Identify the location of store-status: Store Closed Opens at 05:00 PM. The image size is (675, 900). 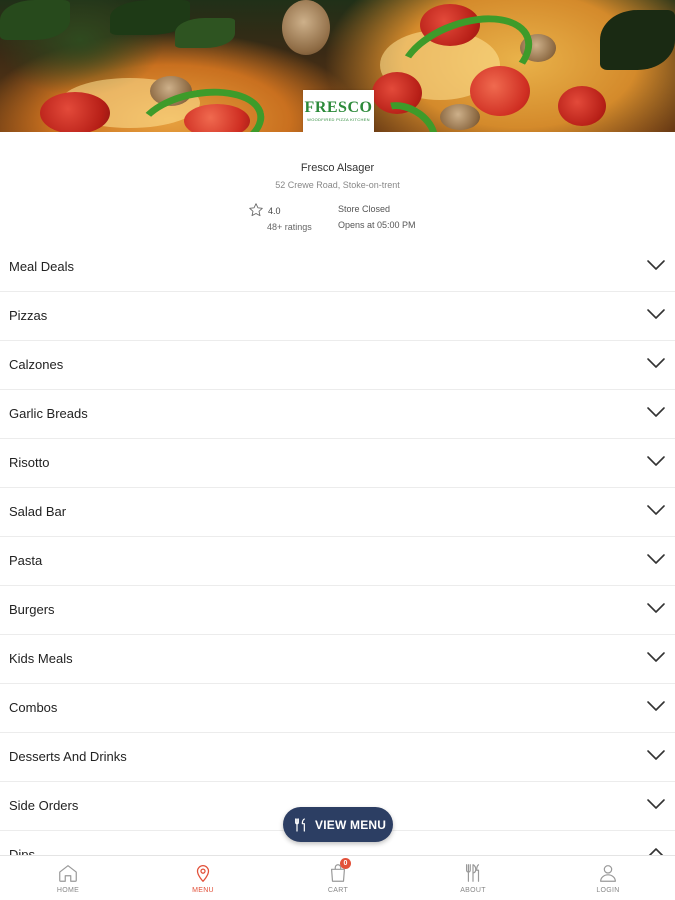
(398, 221).